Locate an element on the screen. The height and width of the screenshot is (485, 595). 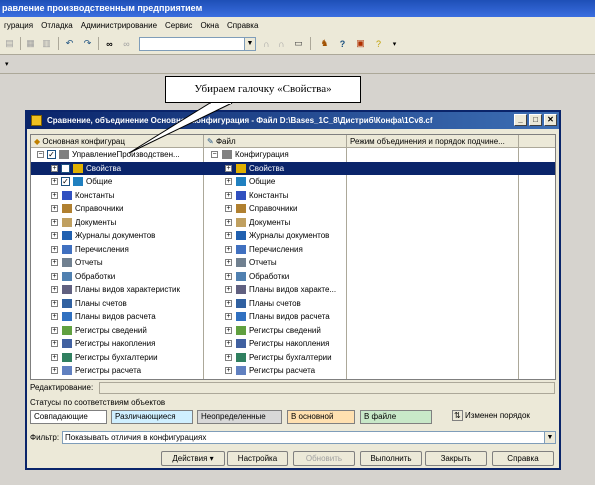
tree-label-file: Регистры расчета is located at coordinates (282, 370).